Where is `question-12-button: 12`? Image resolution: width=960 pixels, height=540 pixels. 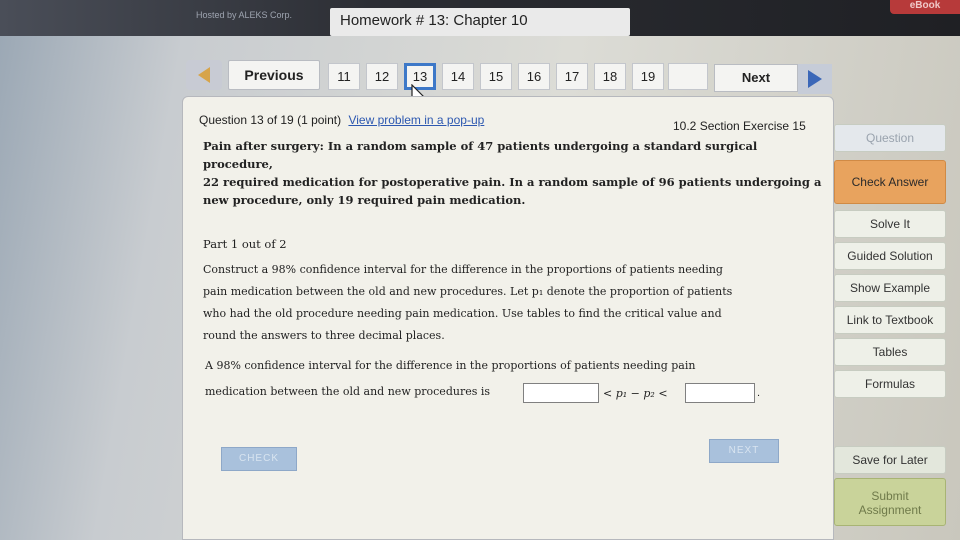
question-12-button: 12 is located at coordinates (382, 76).